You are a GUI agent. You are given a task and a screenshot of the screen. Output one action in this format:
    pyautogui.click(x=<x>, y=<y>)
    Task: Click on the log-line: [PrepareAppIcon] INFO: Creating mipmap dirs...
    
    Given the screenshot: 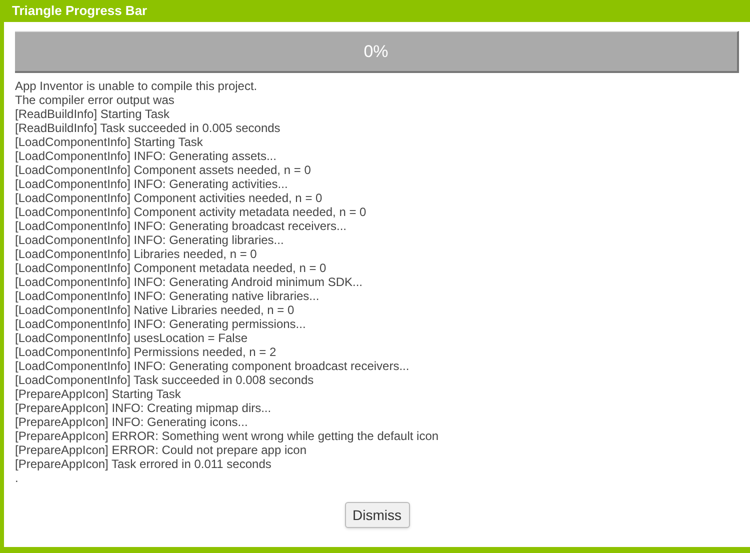 What is the action you would take?
    pyautogui.click(x=143, y=408)
    